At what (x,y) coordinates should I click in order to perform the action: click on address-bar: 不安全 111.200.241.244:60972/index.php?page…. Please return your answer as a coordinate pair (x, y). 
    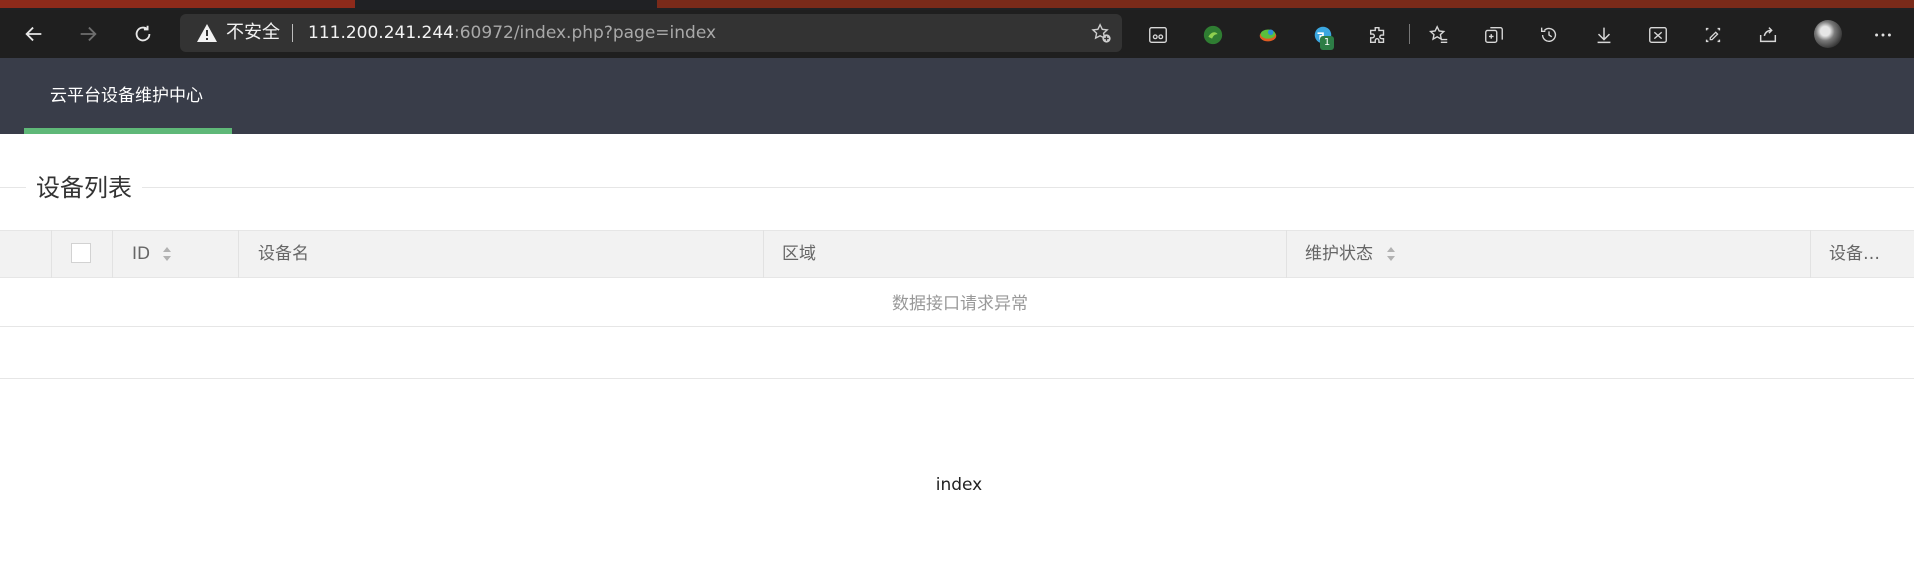
    Looking at the image, I should click on (651, 33).